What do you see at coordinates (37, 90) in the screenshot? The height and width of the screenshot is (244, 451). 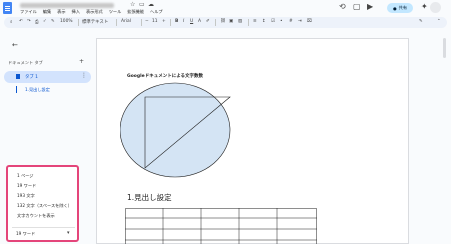 I see `outline-item: 1.見出し設定` at bounding box center [37, 90].